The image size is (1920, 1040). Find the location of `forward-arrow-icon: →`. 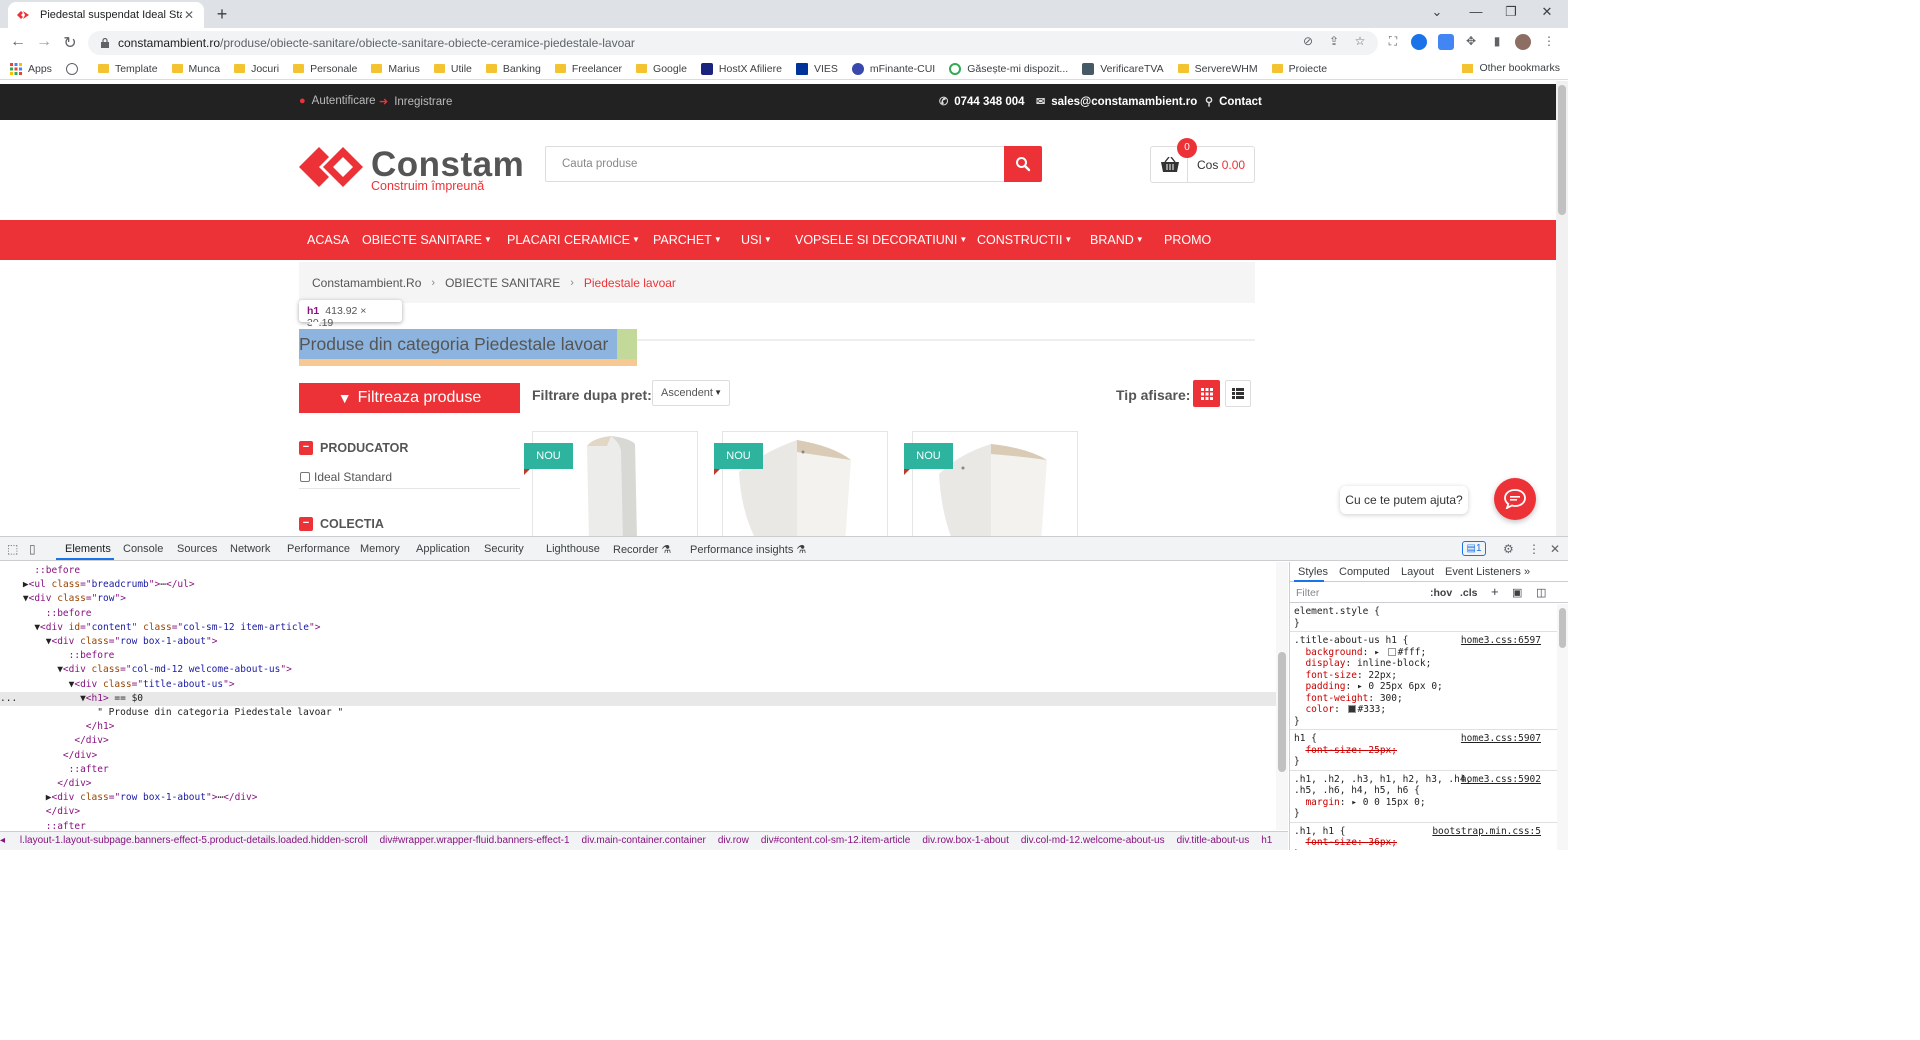

forward-arrow-icon: → is located at coordinates (44, 42).